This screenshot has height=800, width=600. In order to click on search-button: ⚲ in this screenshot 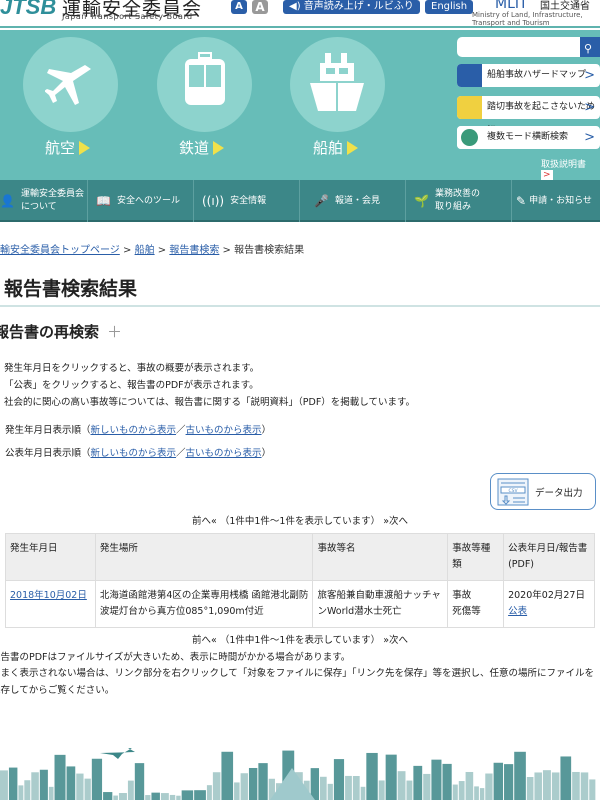, I will do `click(590, 47)`.